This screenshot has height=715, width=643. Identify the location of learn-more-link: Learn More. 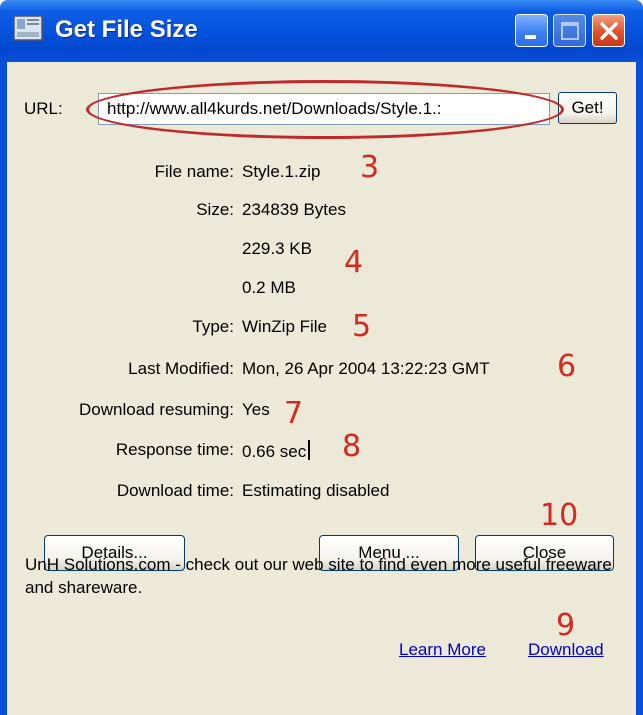
(442, 650).